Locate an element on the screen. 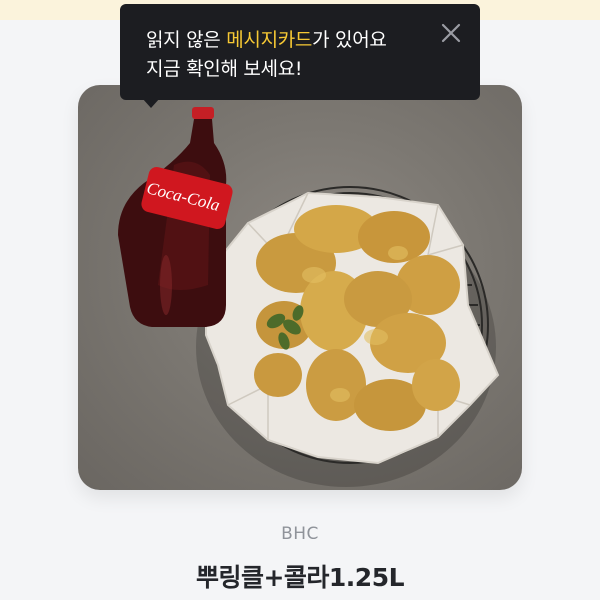  tooltip-highlight: 메시지카드 is located at coordinates (269, 40).